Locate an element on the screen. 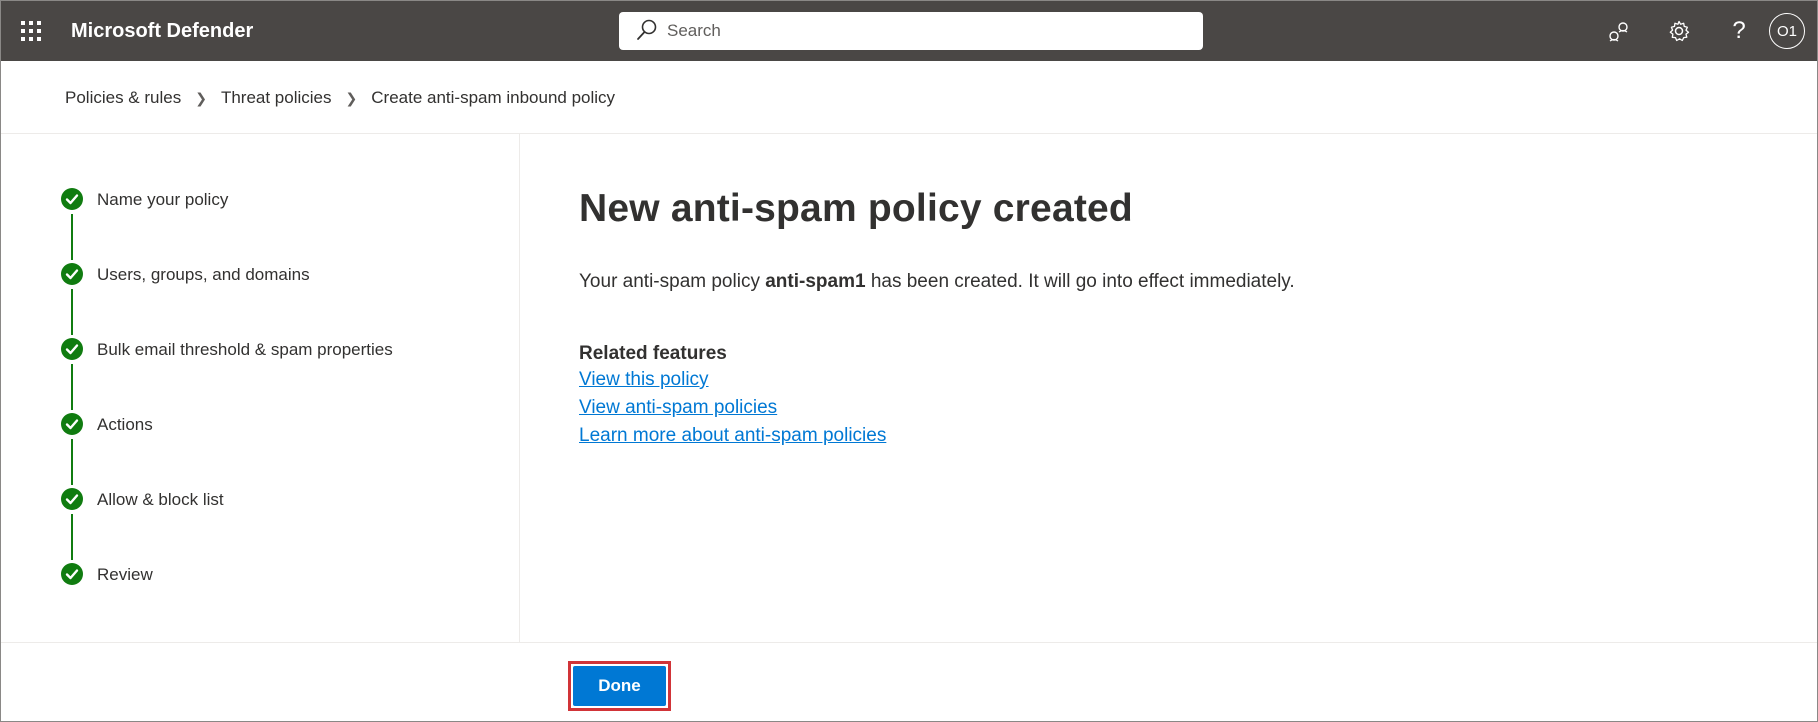 The height and width of the screenshot is (722, 1818). related-features-heading: Related features is located at coordinates (653, 353).